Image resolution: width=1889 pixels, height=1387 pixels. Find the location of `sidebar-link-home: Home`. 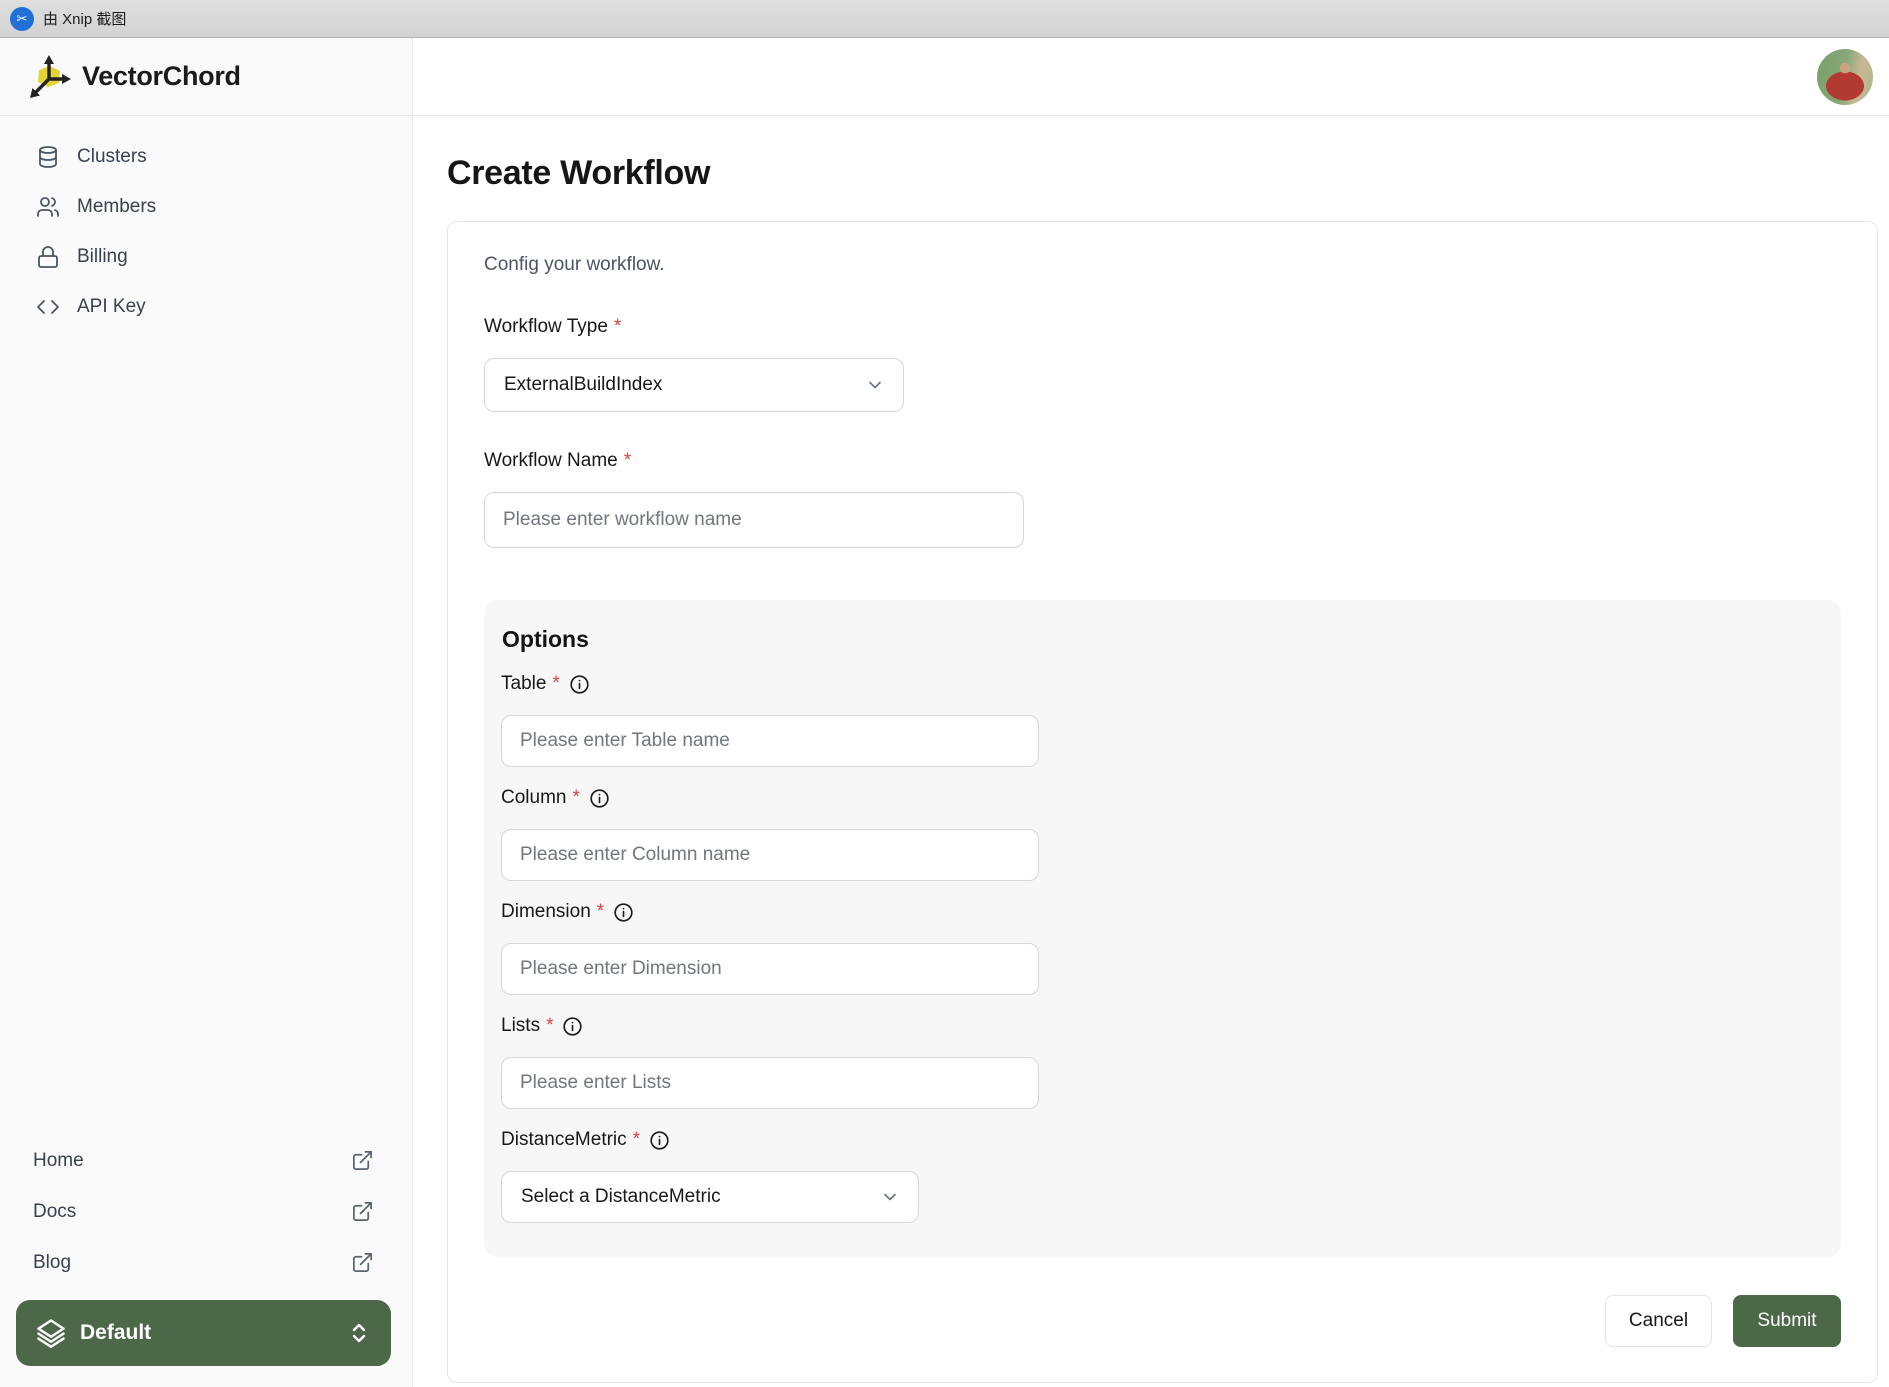

sidebar-link-home: Home is located at coordinates (206, 1160).